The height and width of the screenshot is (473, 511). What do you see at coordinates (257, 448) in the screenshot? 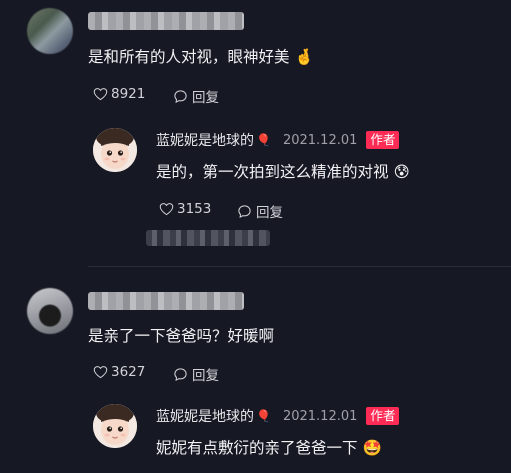
I see `reply-body: 妮妮有点敷衍的亲了爸爸一下` at bounding box center [257, 448].